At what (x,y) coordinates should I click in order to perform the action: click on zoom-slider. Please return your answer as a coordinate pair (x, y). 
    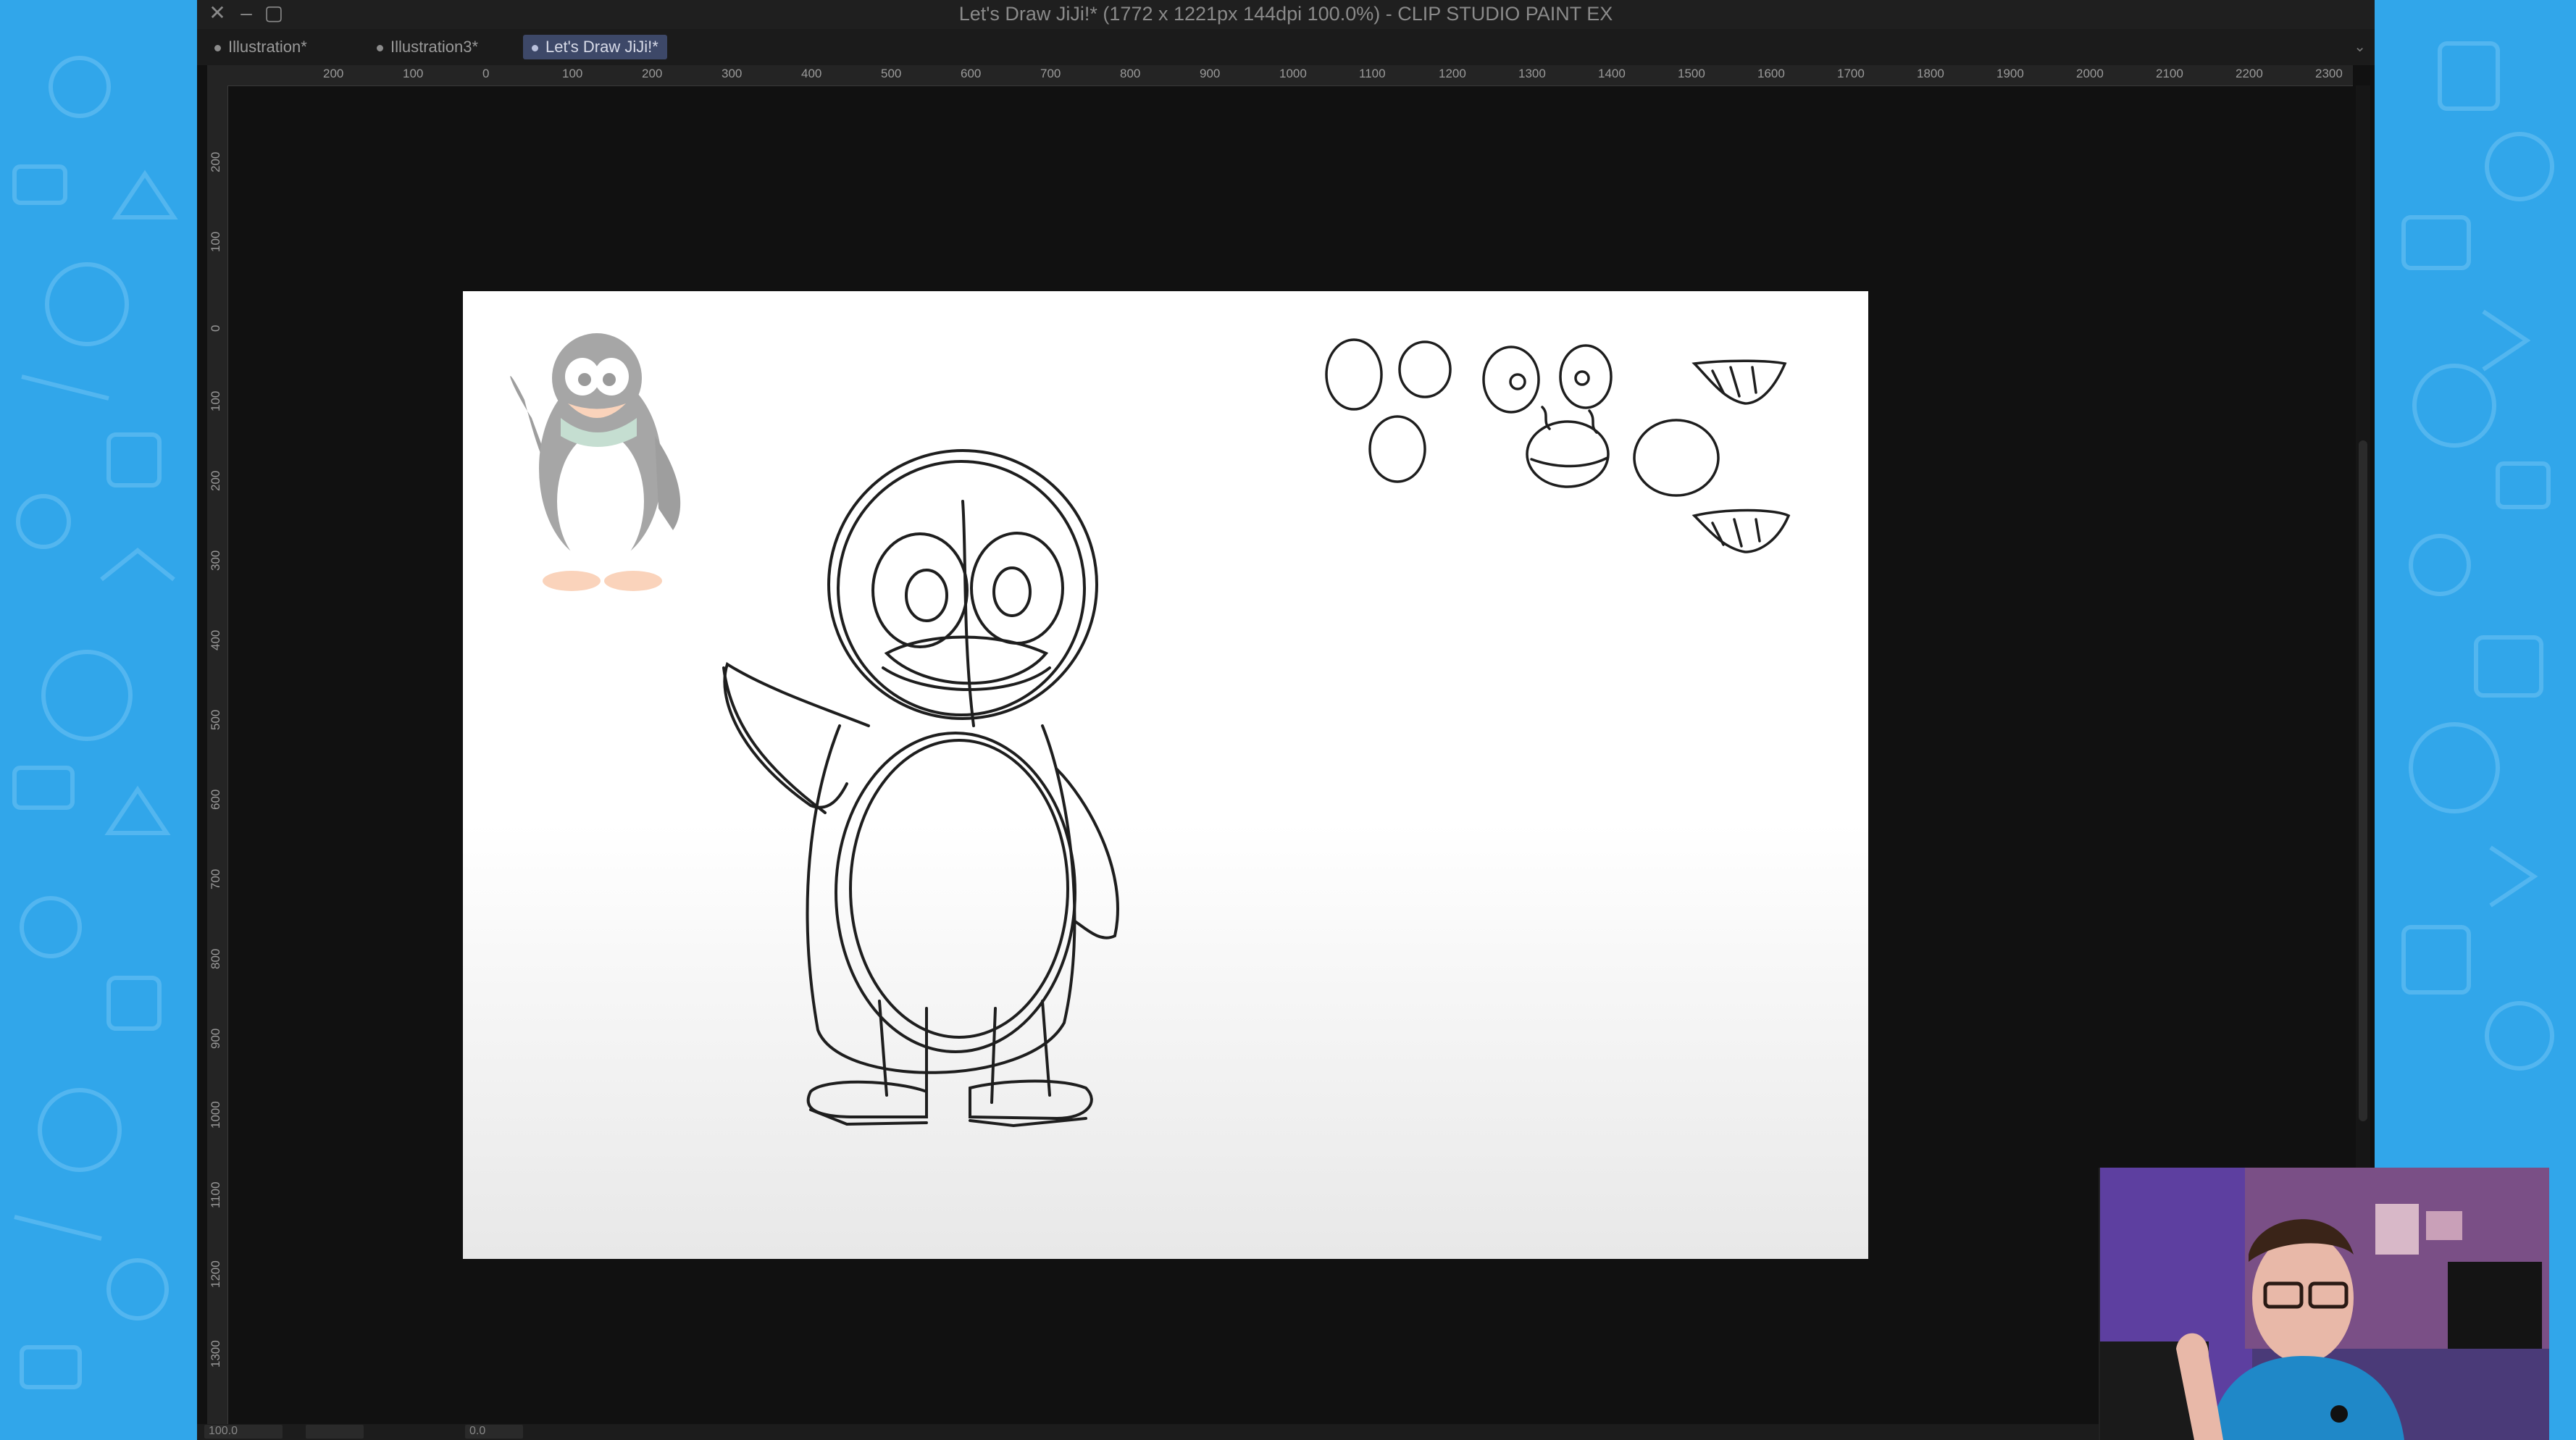
    Looking at the image, I should click on (335, 1432).